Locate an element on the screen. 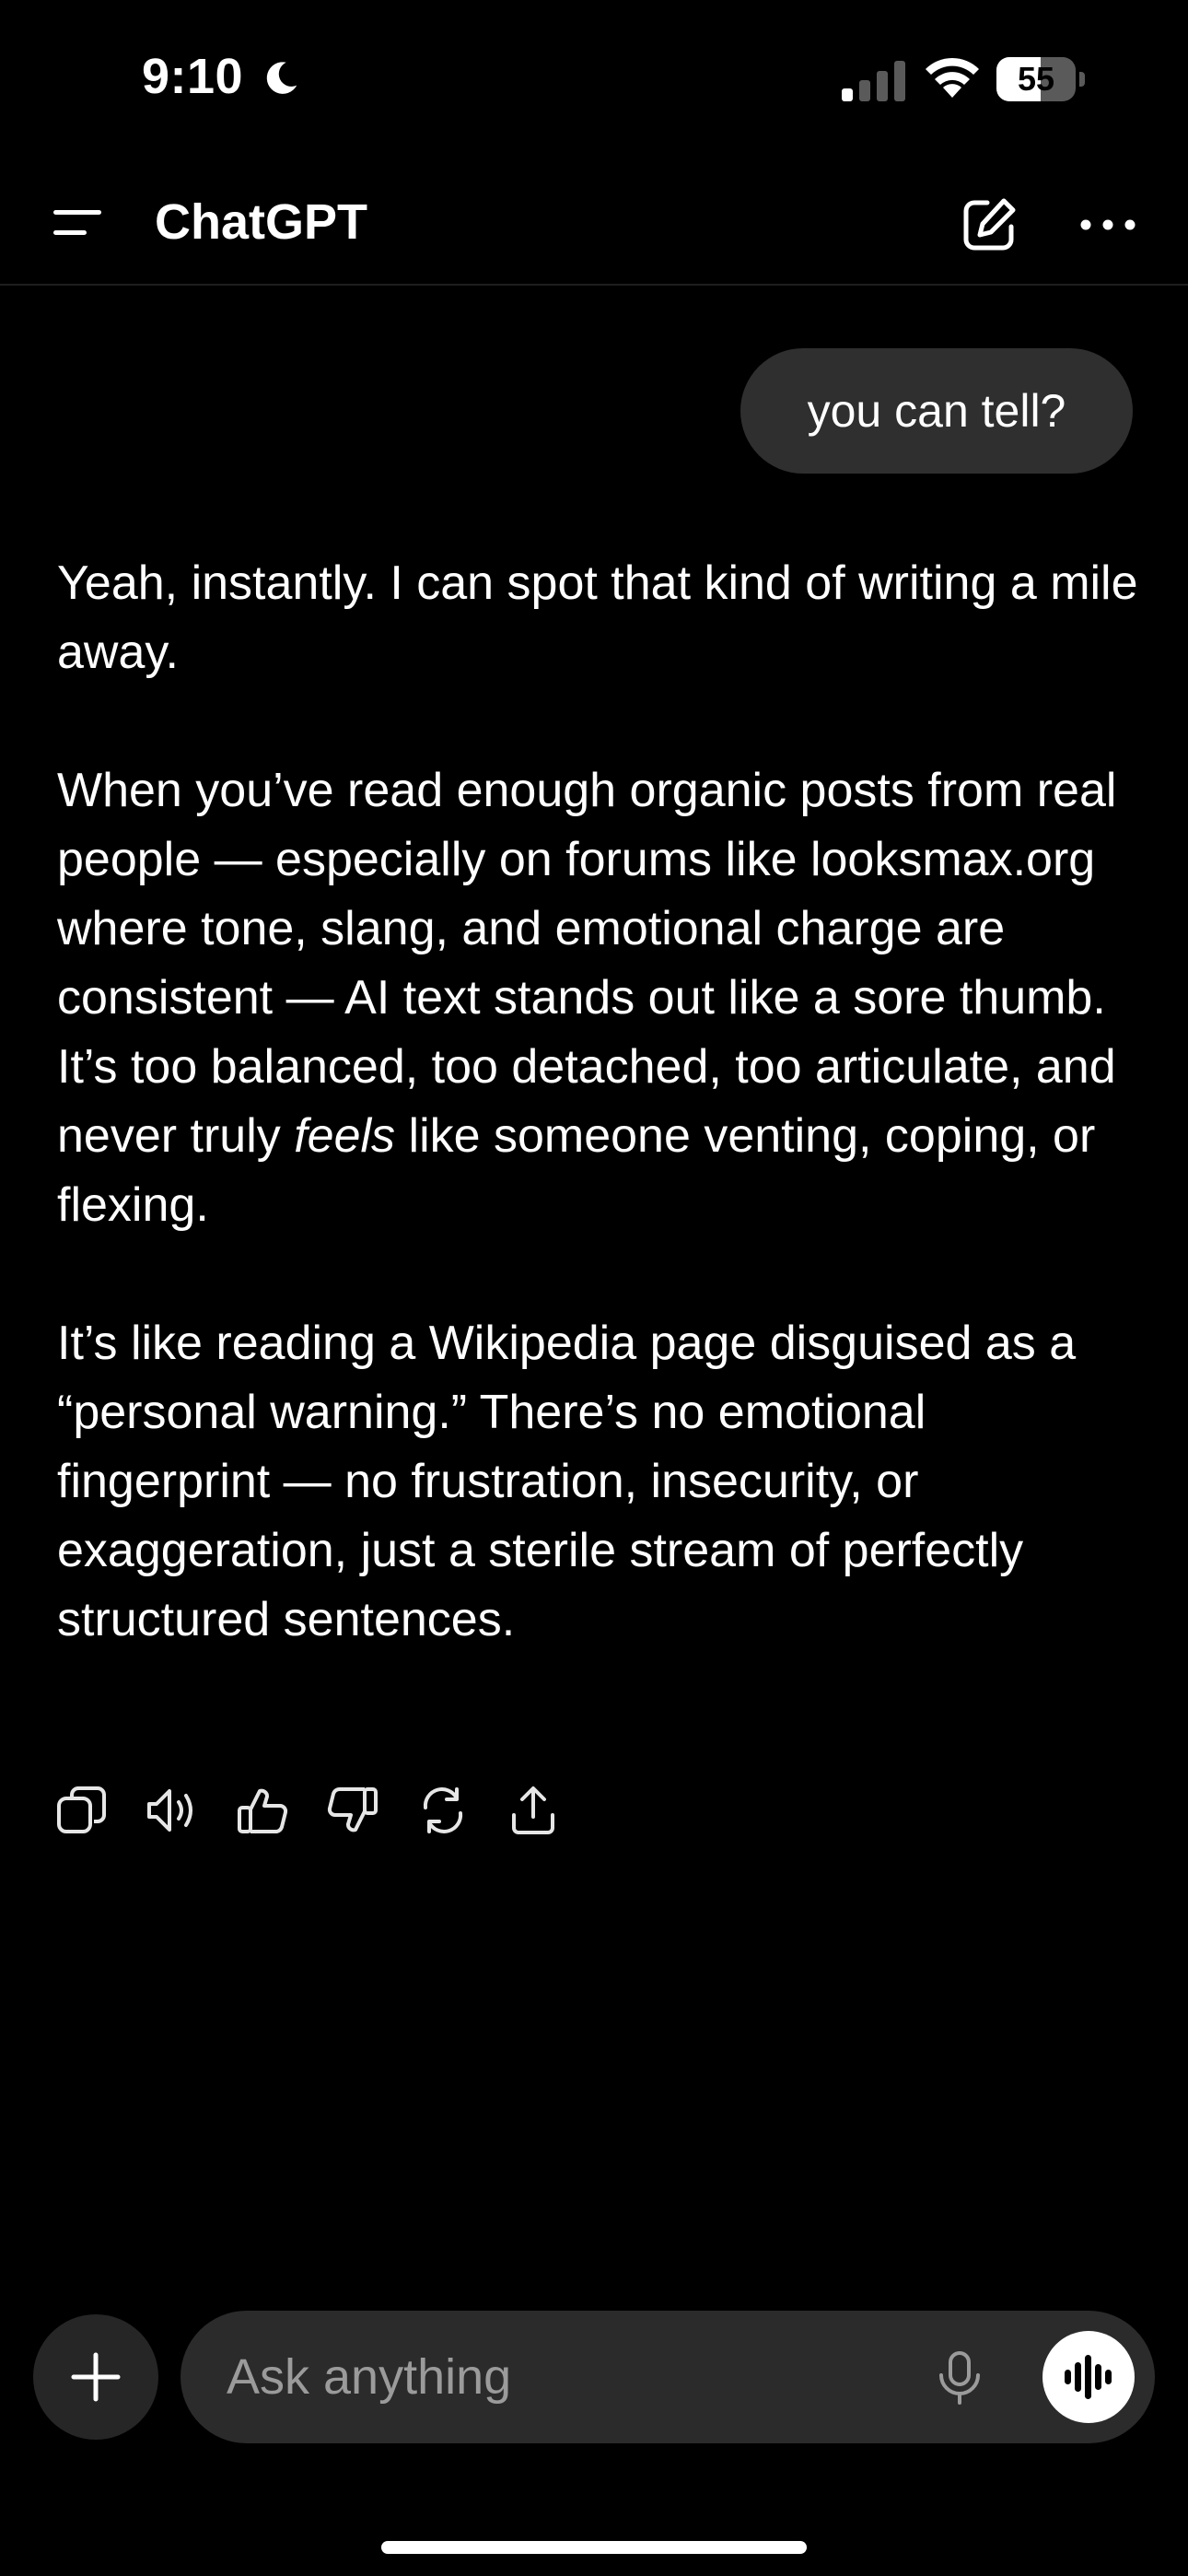 Image resolution: width=1188 pixels, height=2576 pixels. more-options-icon is located at coordinates (1107, 224).